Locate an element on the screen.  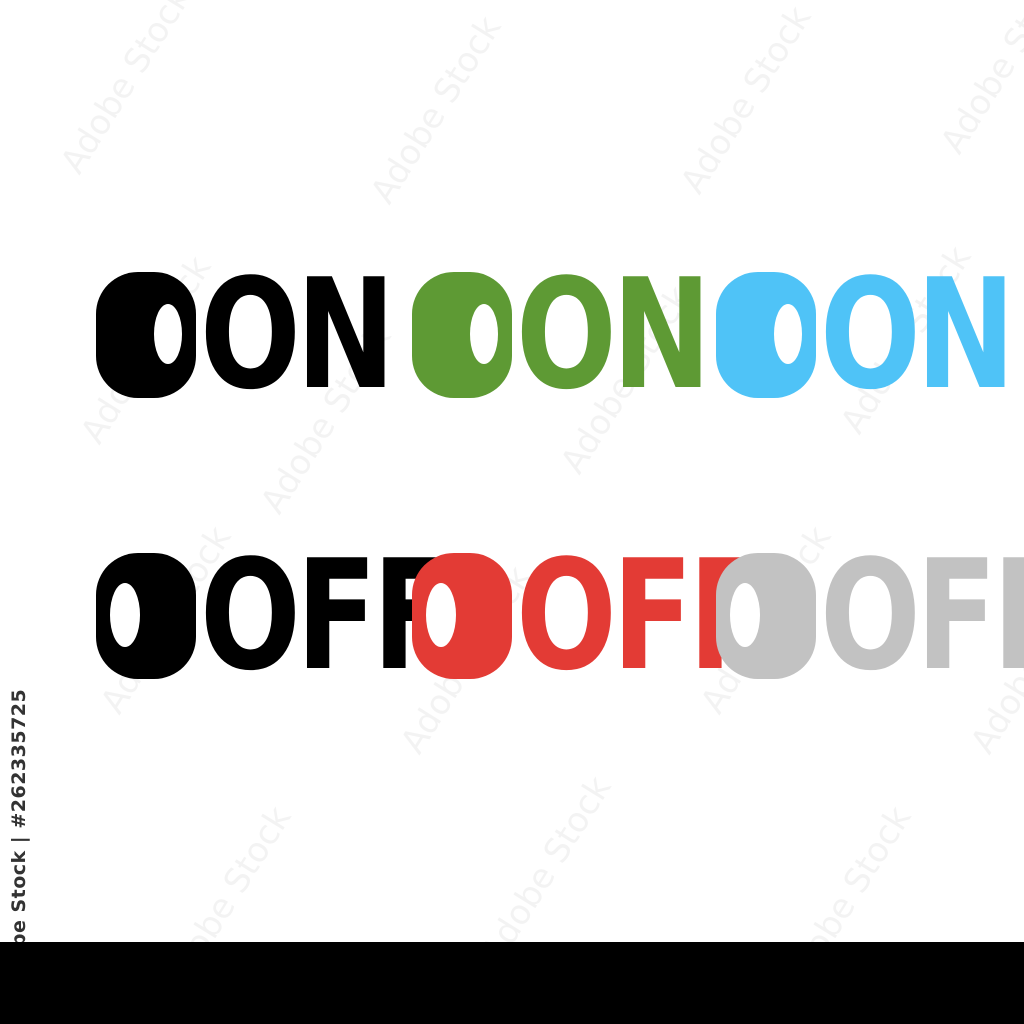
toggle-label: OFF is located at coordinates (922, 615).